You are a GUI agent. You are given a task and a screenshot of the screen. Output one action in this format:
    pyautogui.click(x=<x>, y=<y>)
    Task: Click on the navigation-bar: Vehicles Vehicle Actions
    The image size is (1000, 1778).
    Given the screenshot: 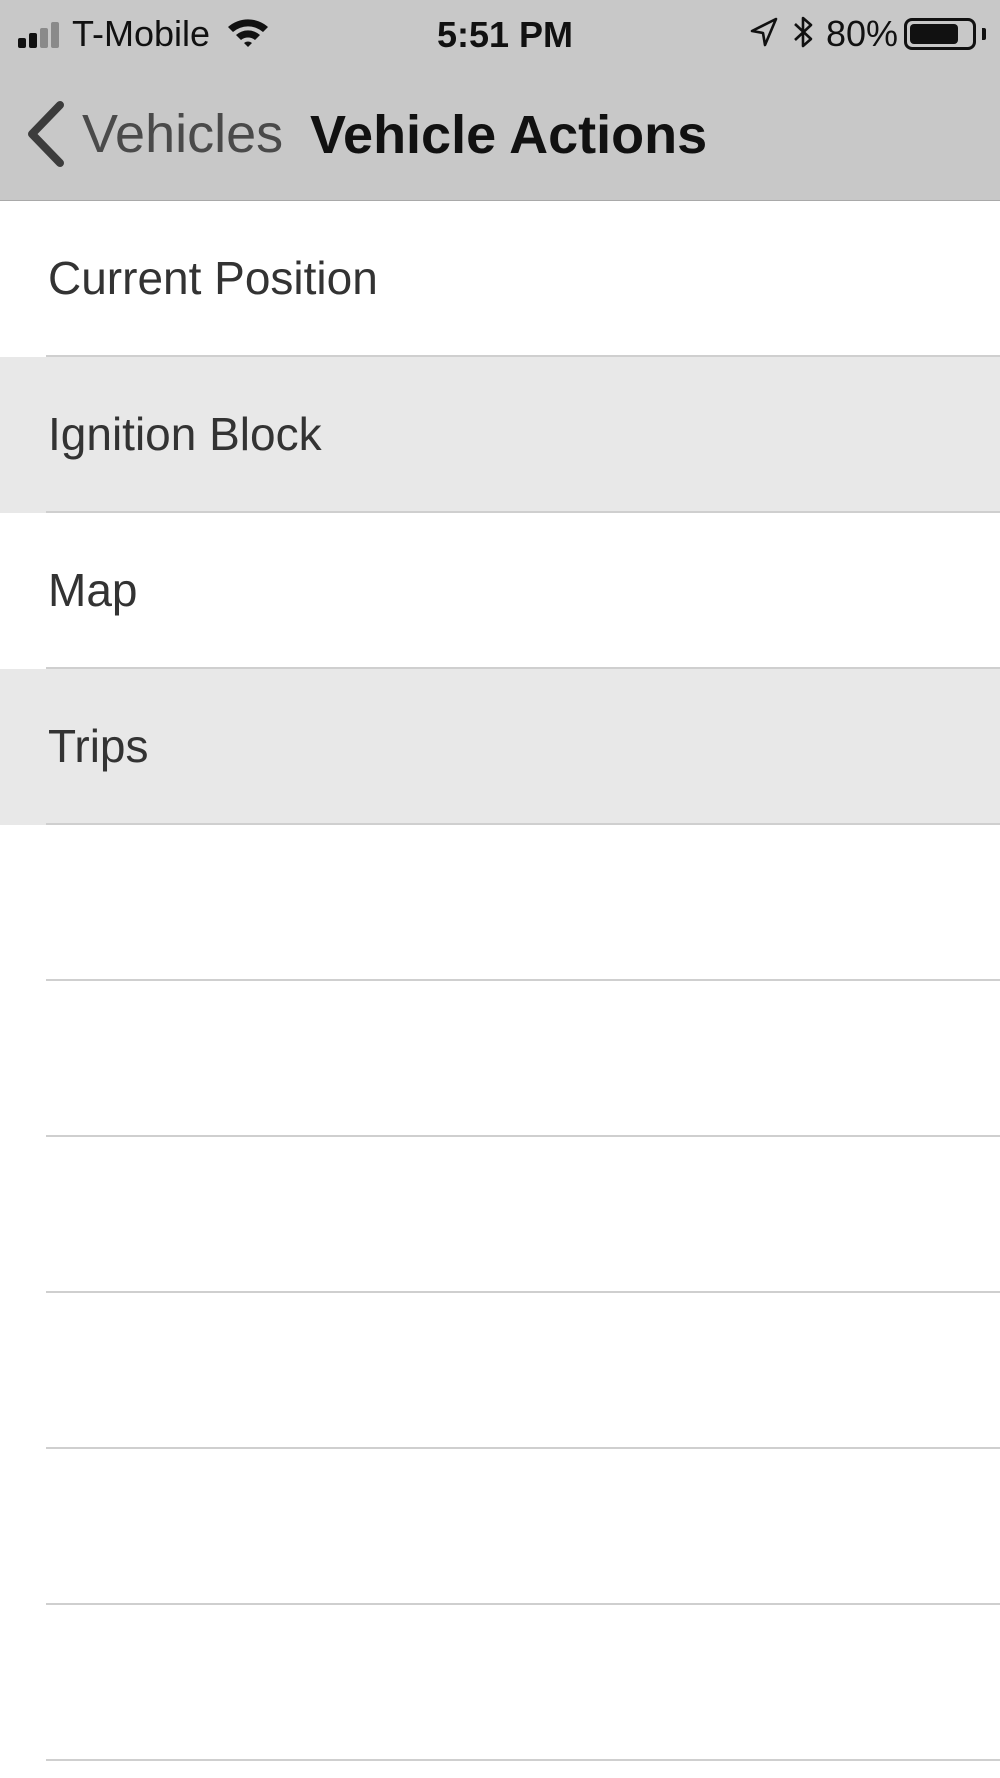 What is the action you would take?
    pyautogui.click(x=500, y=134)
    